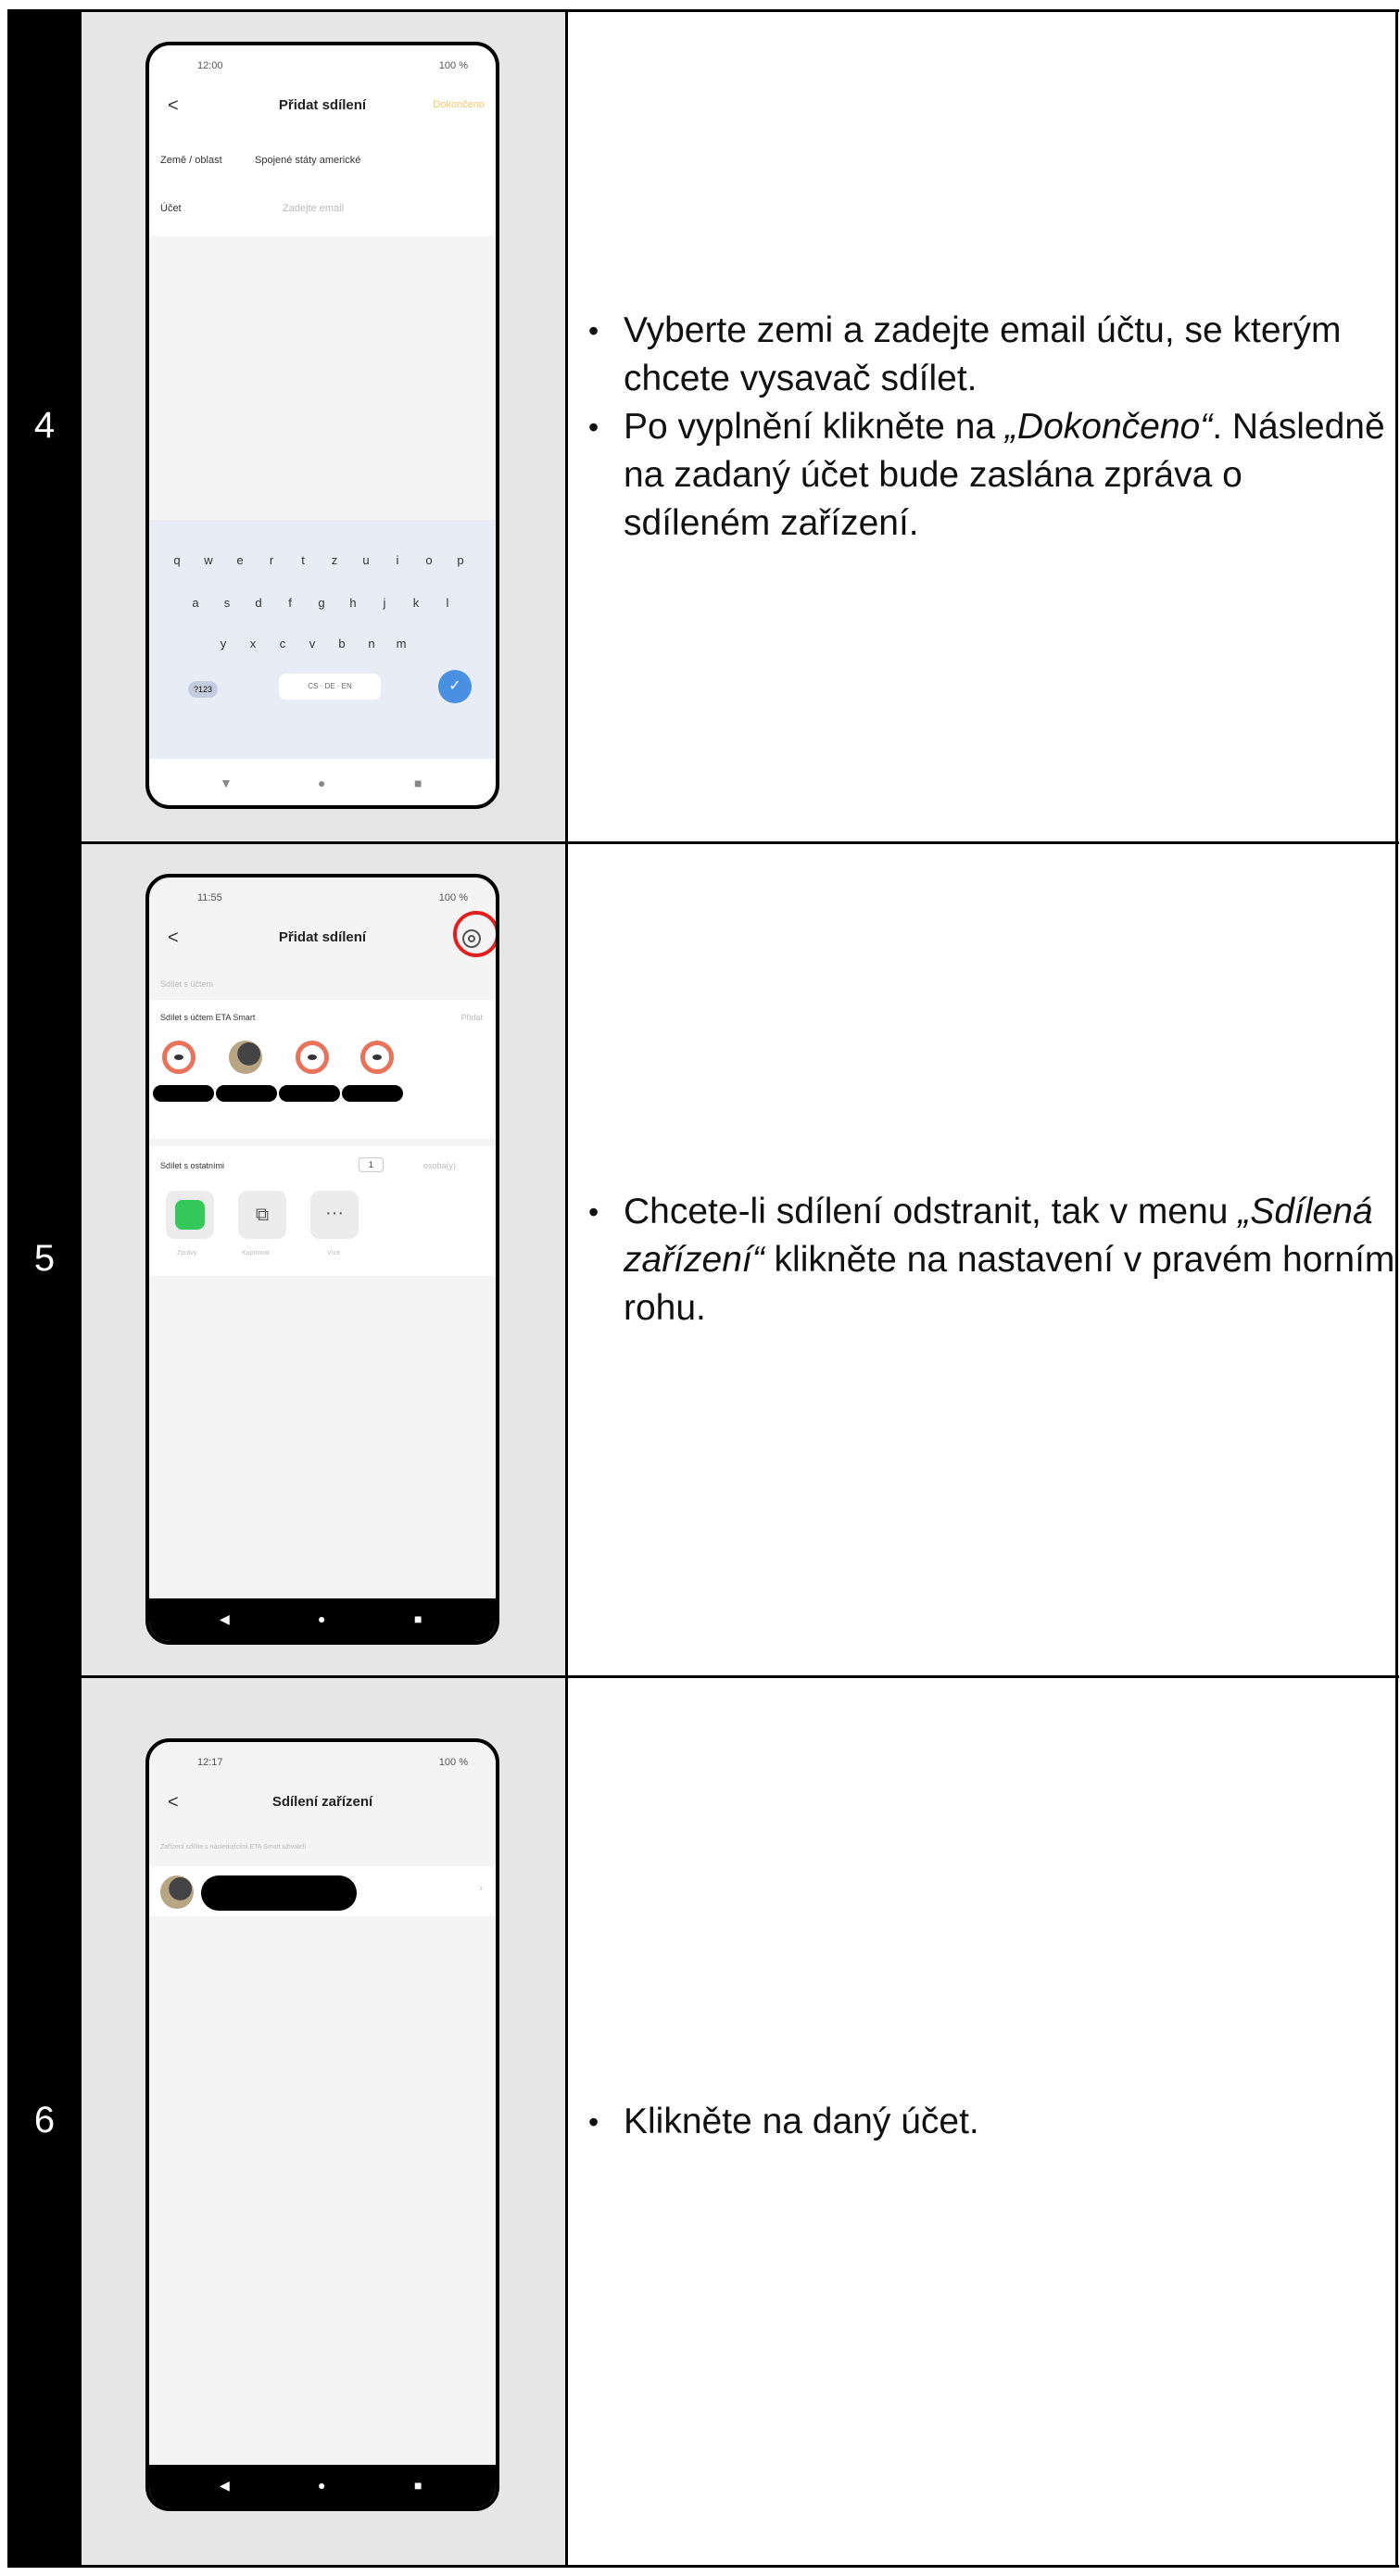  Describe the element at coordinates (372, 1164) in the screenshot. I see `count-input: 1` at that location.